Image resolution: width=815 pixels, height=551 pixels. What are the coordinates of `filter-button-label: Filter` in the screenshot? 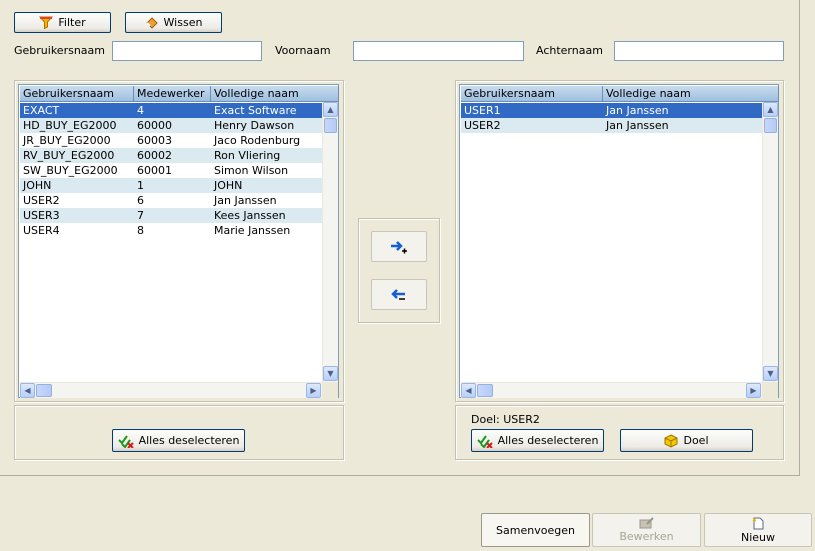 It's located at (72, 22).